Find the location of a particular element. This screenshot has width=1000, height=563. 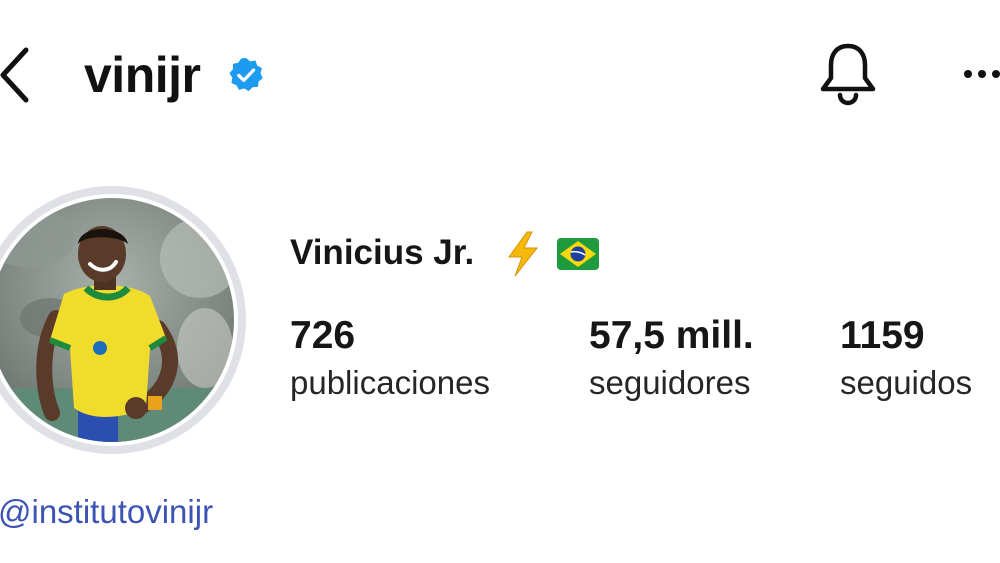

profile-username: vinijr is located at coordinates (142, 75).